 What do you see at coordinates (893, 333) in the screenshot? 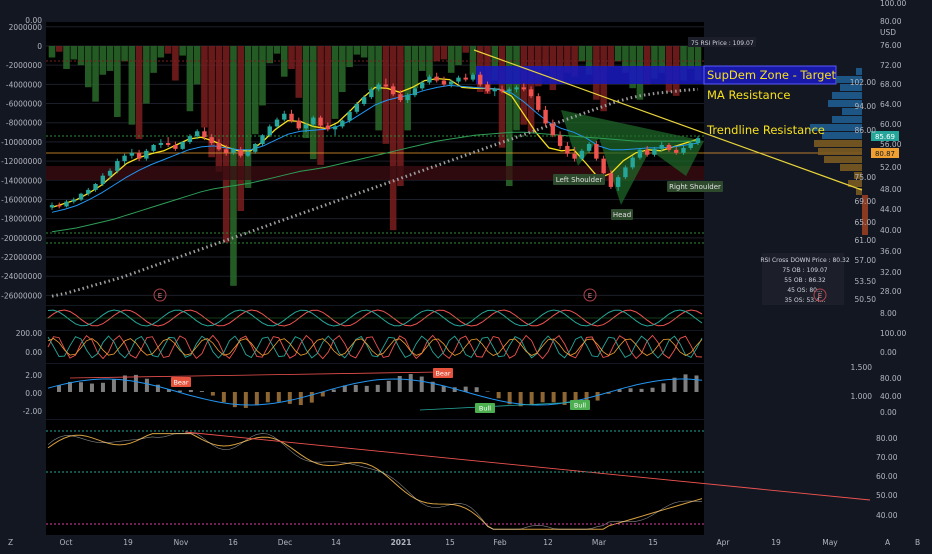
I see `pane2-right-label: 100.00` at bounding box center [893, 333].